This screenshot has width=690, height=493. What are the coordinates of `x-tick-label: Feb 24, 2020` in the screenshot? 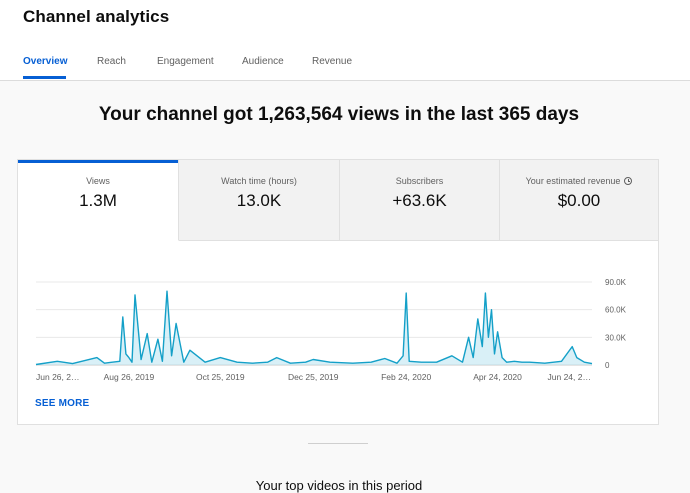 It's located at (406, 377).